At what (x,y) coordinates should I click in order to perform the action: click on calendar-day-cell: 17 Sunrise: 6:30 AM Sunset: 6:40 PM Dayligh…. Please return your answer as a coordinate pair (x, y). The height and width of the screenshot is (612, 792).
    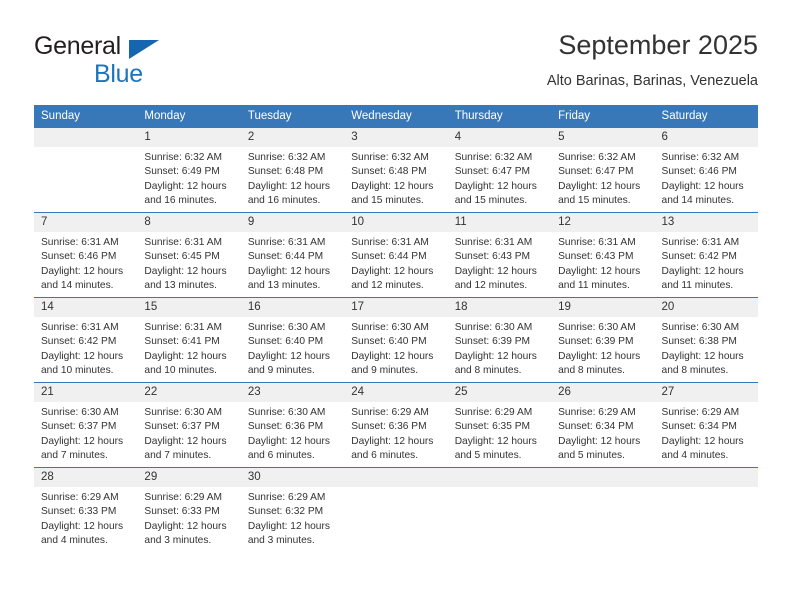
    Looking at the image, I should click on (396, 340).